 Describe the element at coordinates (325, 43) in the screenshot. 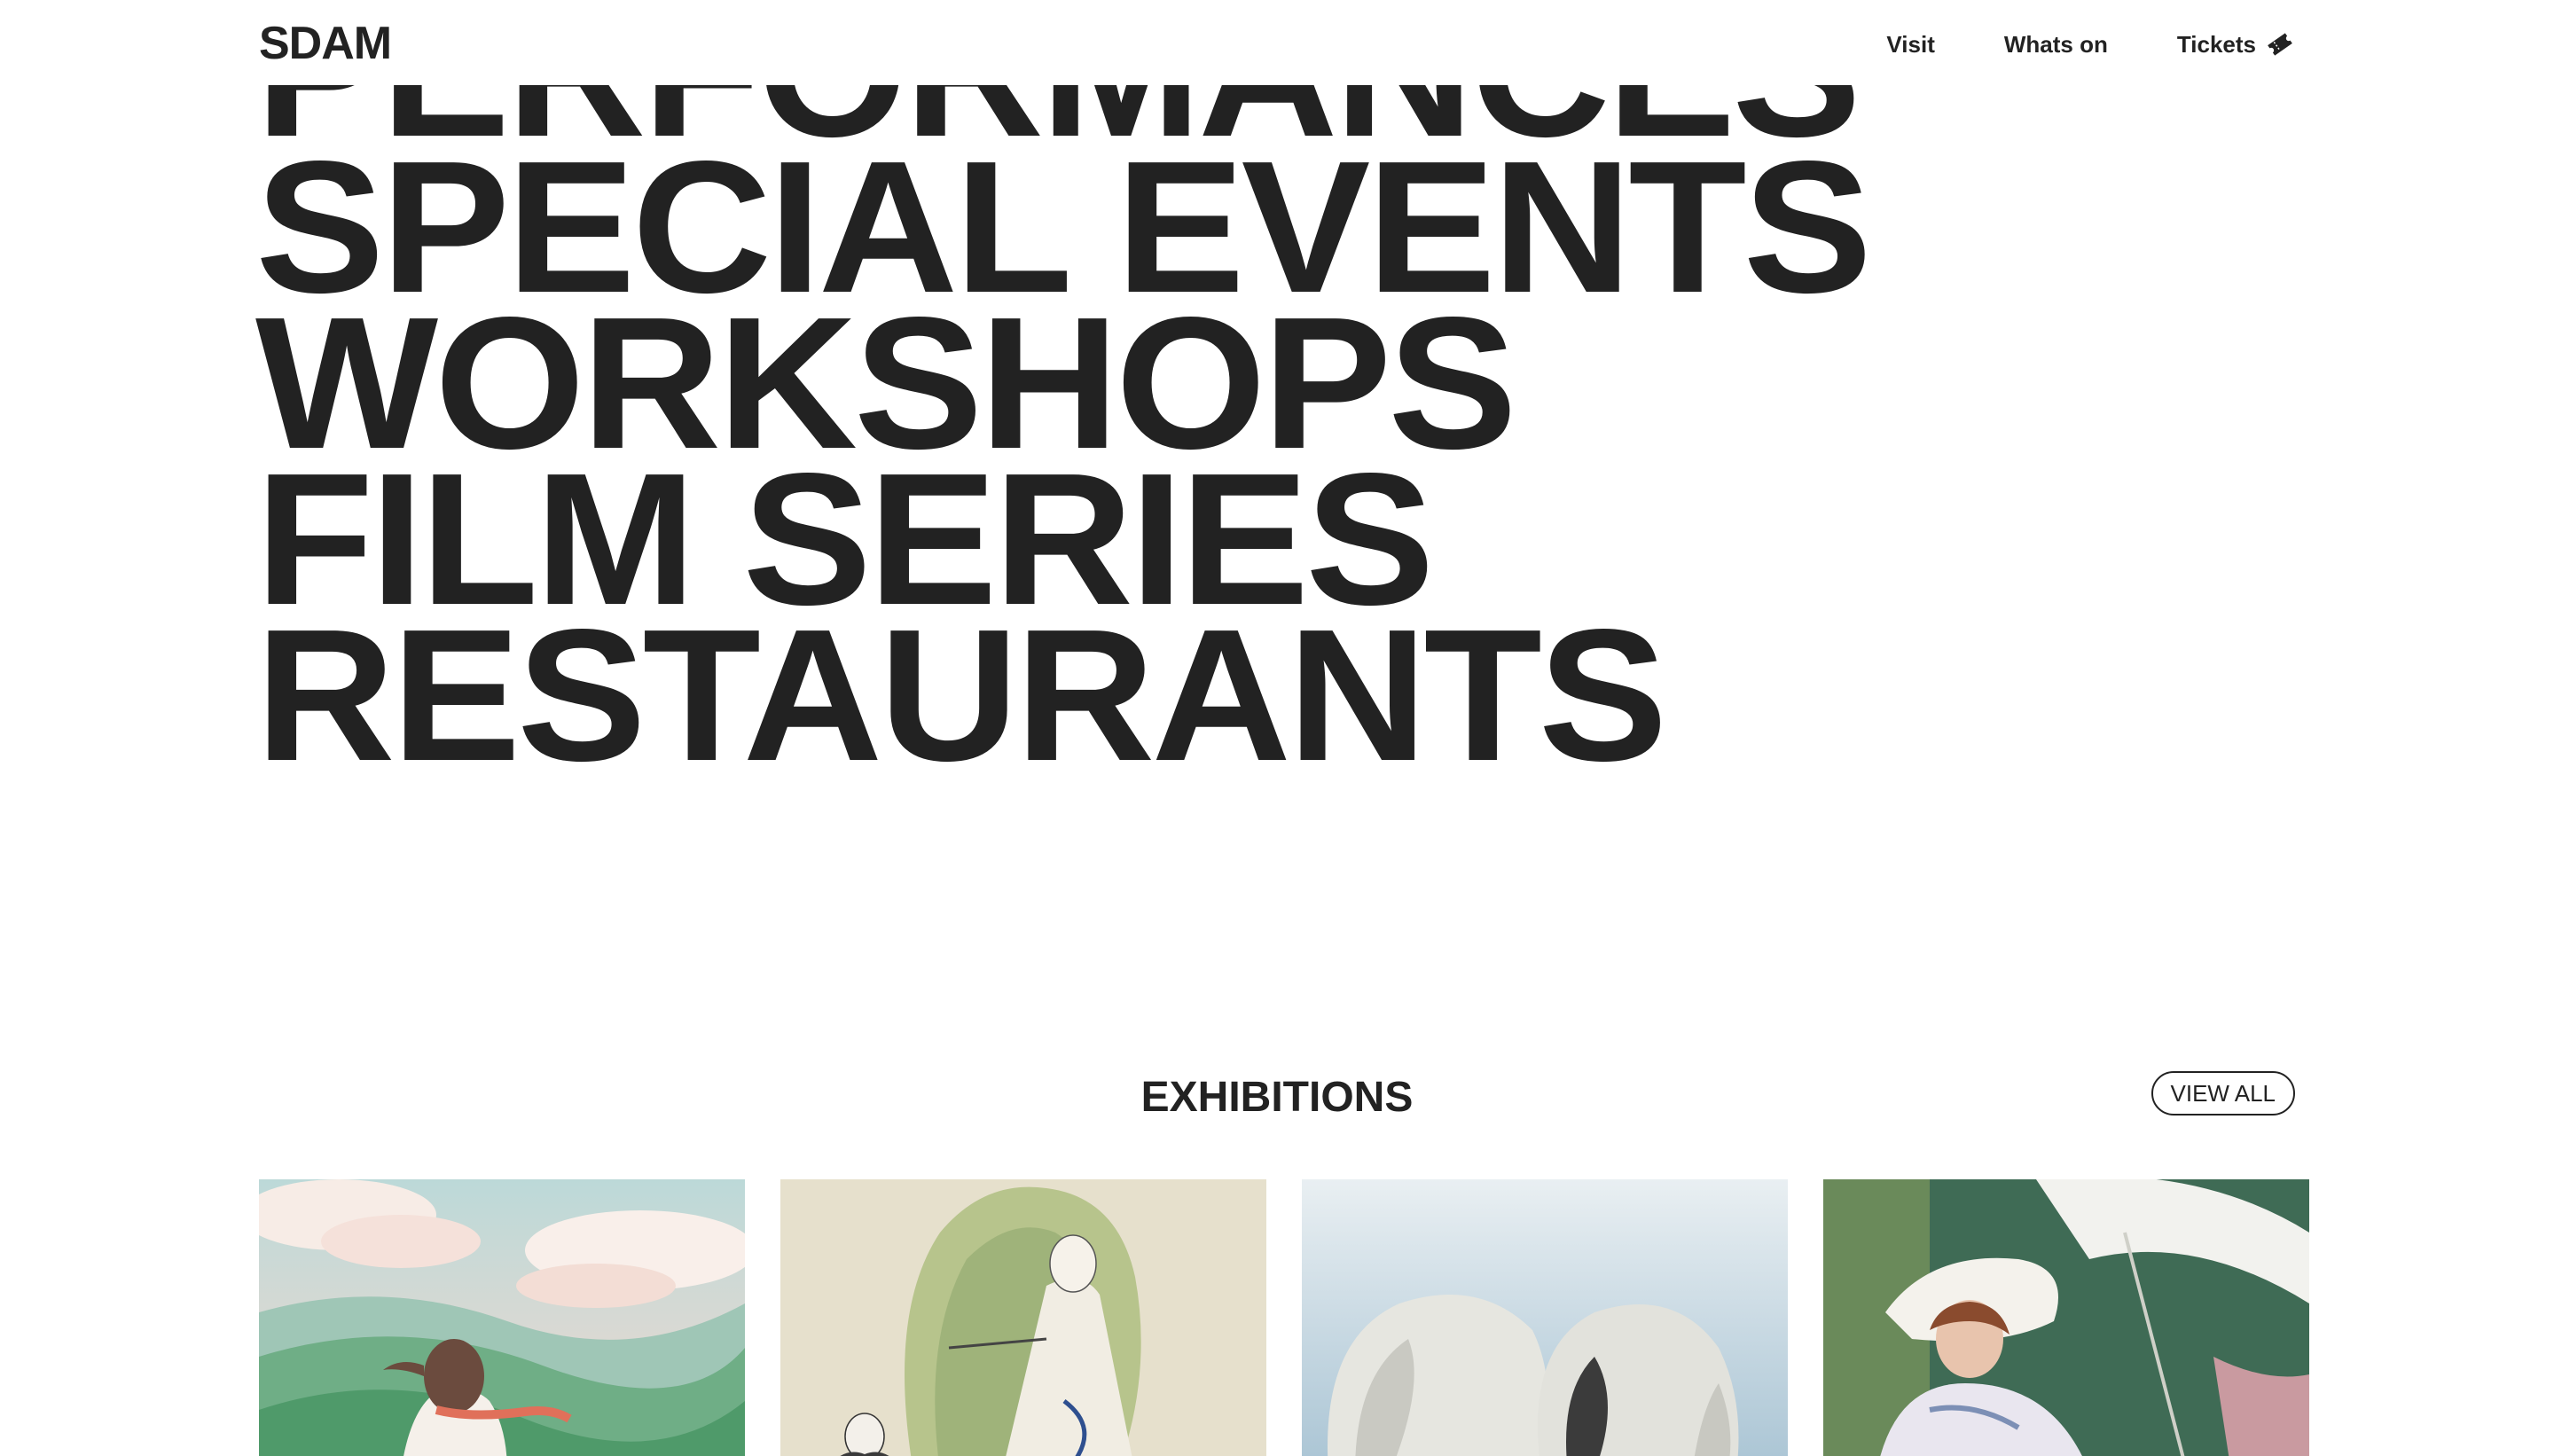

I see `site-logo: SDAM` at that location.